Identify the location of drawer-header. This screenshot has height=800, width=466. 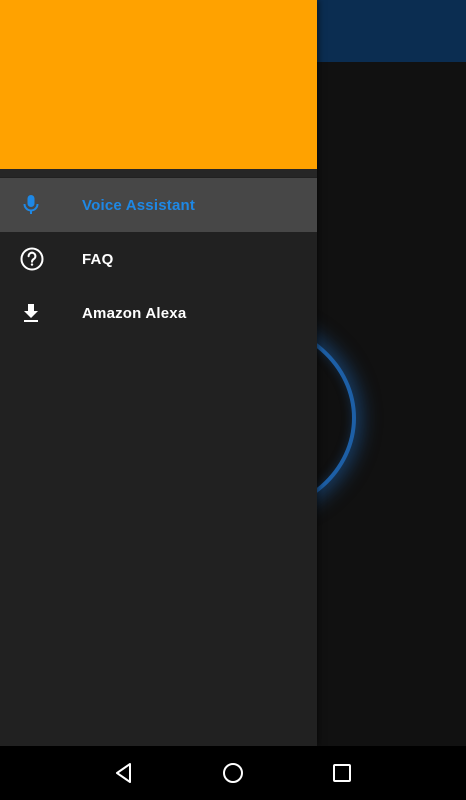
(158, 84).